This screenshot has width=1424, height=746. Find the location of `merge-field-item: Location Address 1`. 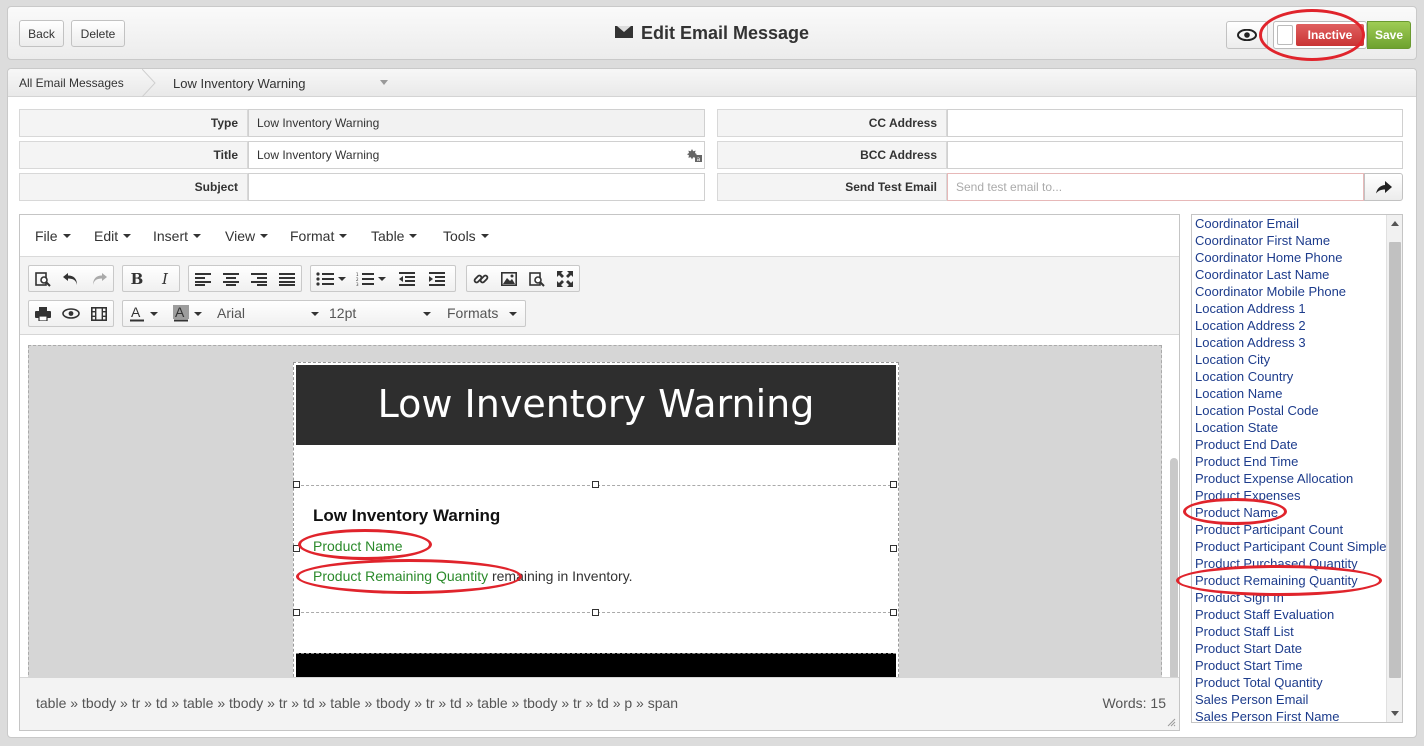

merge-field-item: Location Address 1 is located at coordinates (1290, 308).